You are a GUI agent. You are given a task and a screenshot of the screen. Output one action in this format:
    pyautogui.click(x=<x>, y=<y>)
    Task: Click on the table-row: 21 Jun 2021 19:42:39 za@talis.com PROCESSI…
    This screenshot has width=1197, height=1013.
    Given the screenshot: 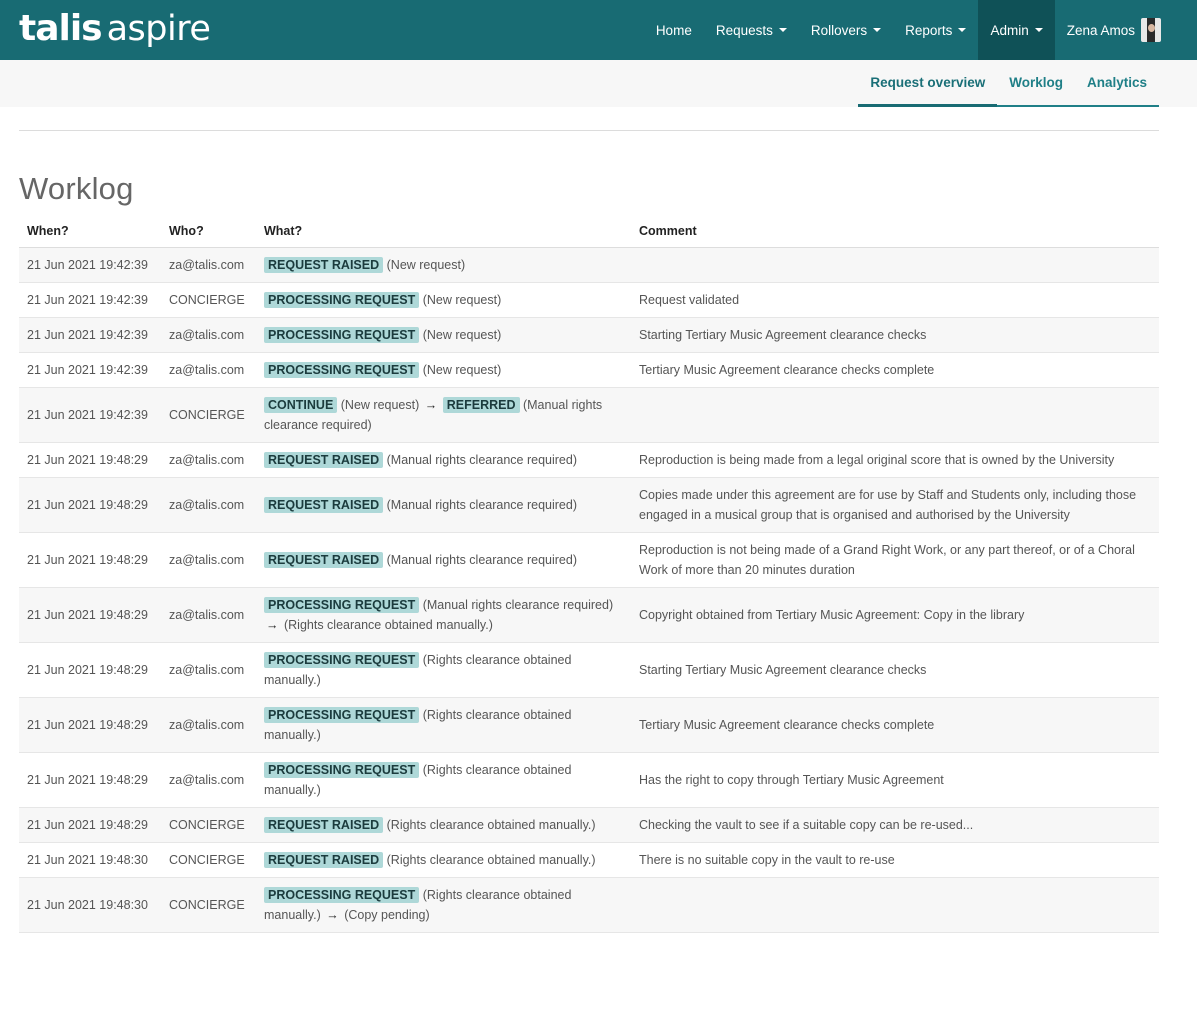 What is the action you would take?
    pyautogui.click(x=589, y=335)
    